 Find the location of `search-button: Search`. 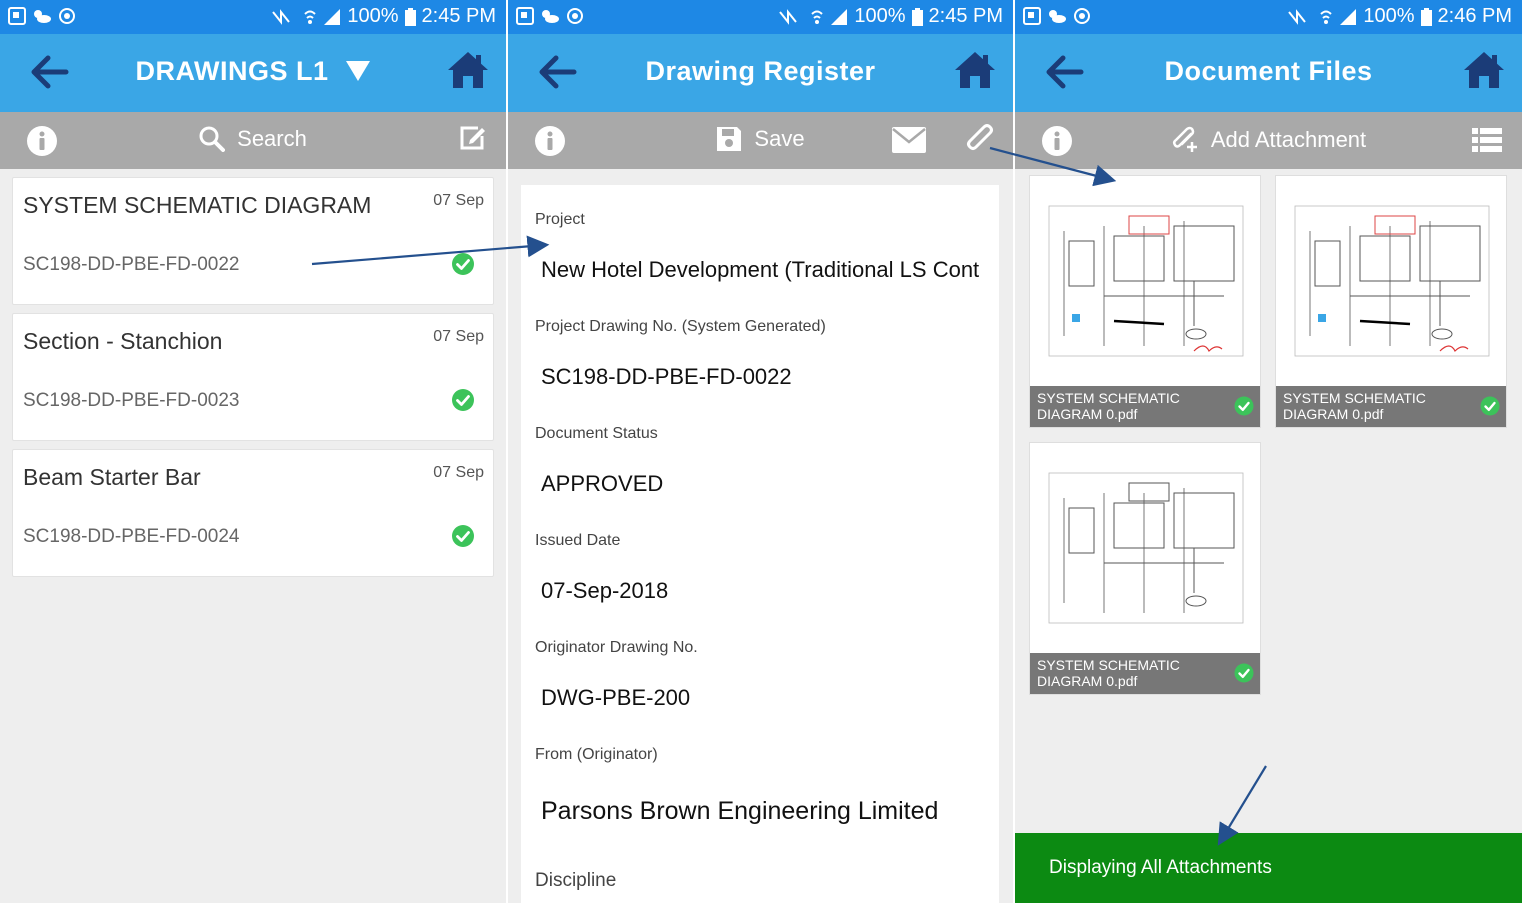

search-button: Search is located at coordinates (253, 139).